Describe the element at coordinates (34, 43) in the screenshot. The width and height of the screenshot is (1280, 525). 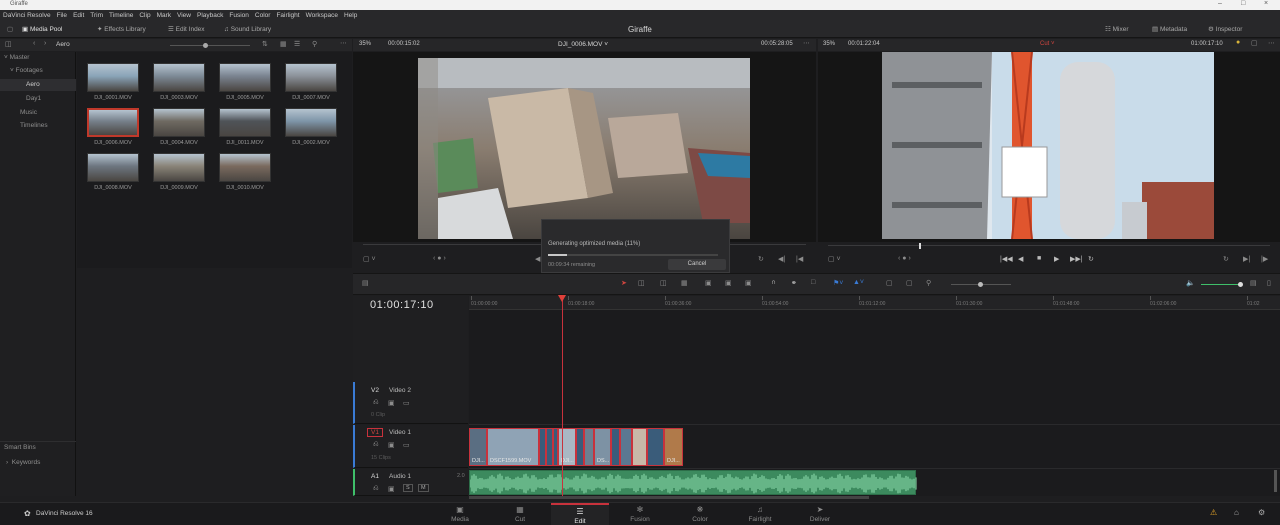
I see `back-icon: ‹` at that location.